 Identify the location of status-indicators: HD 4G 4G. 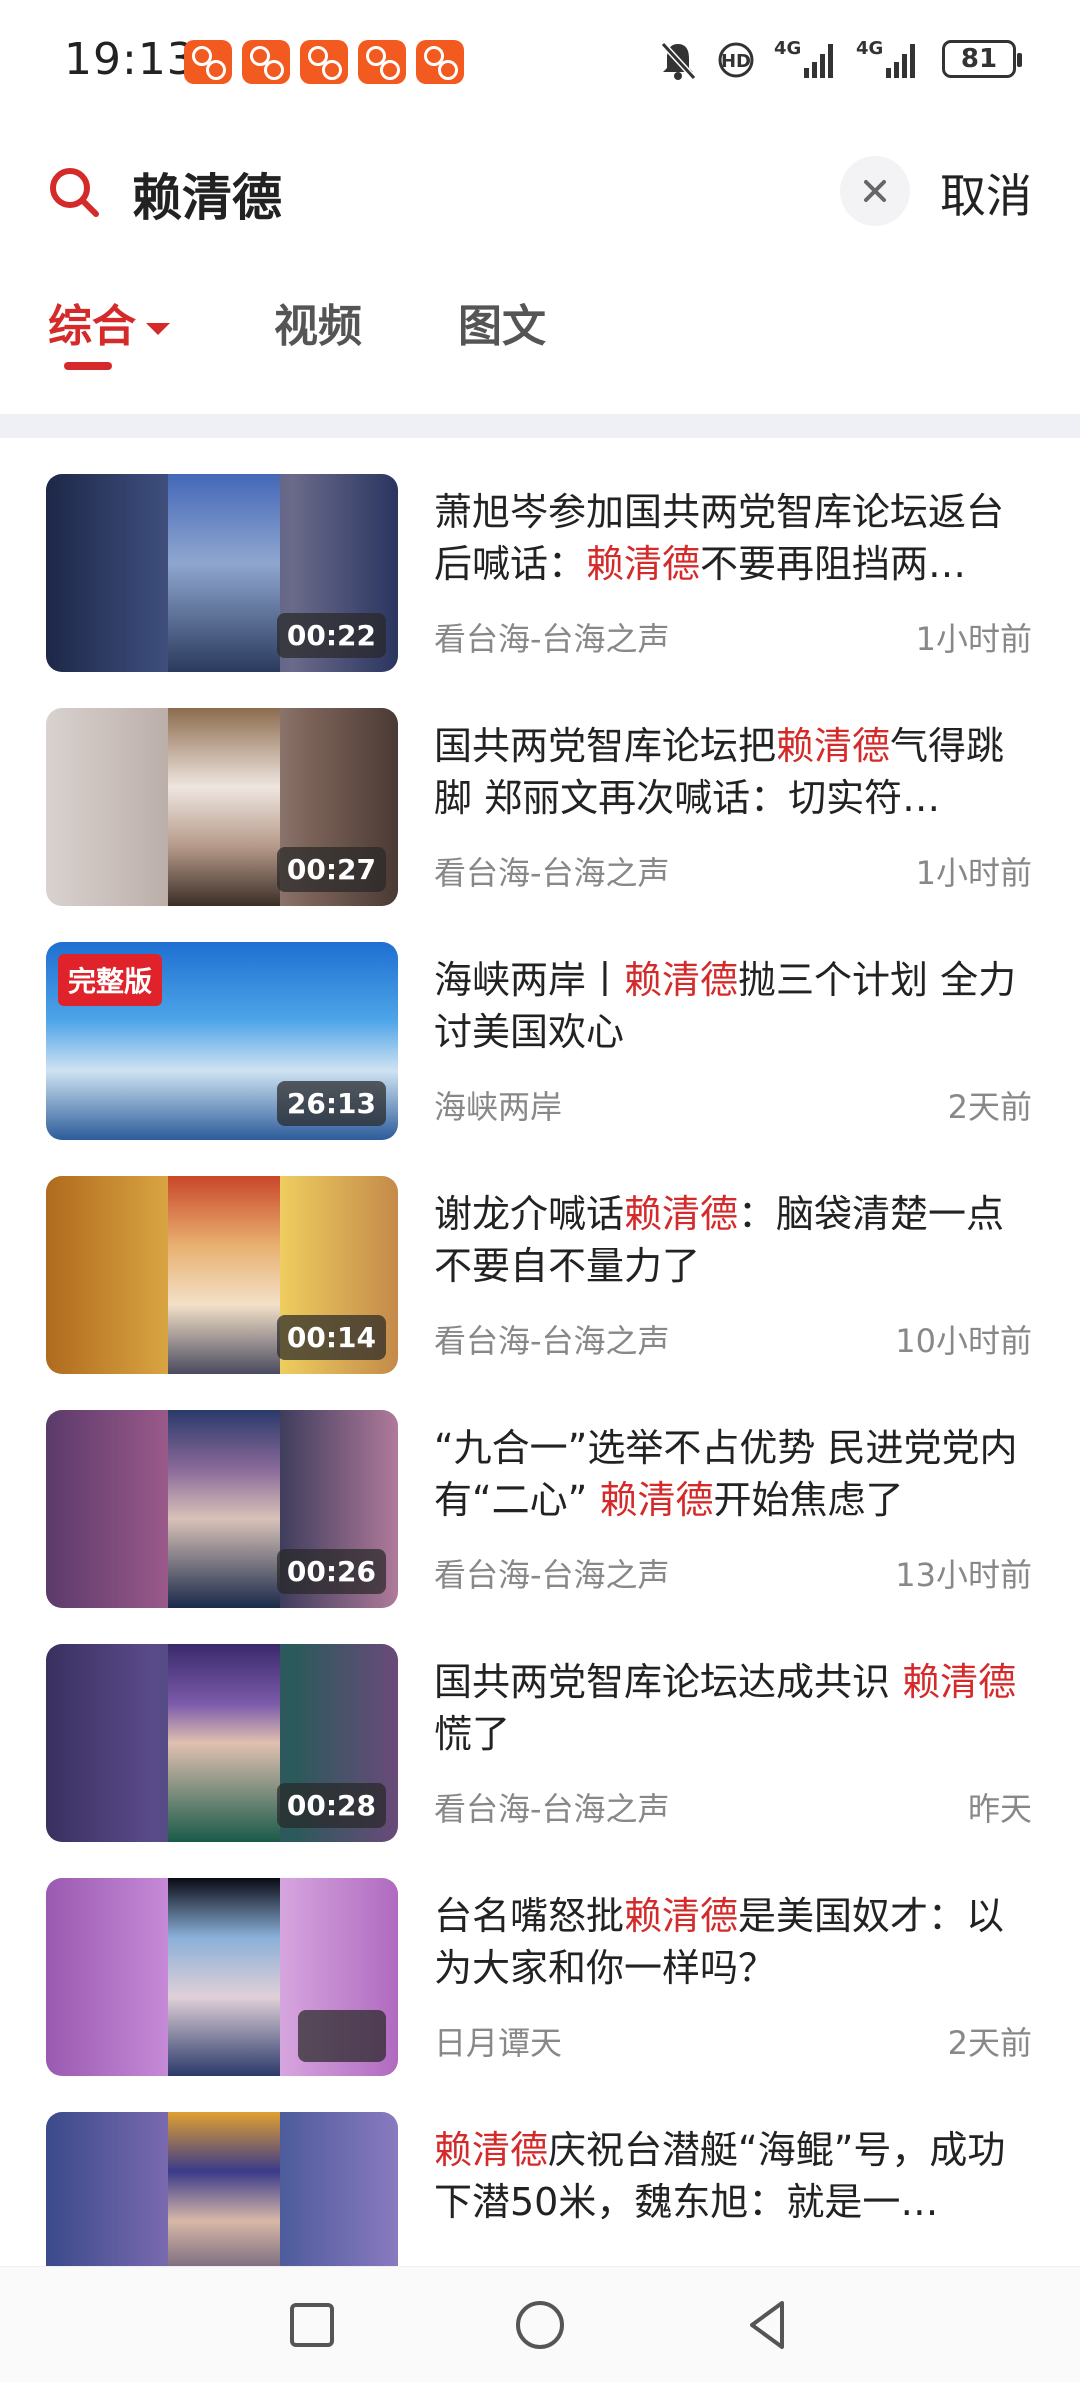
(789, 60).